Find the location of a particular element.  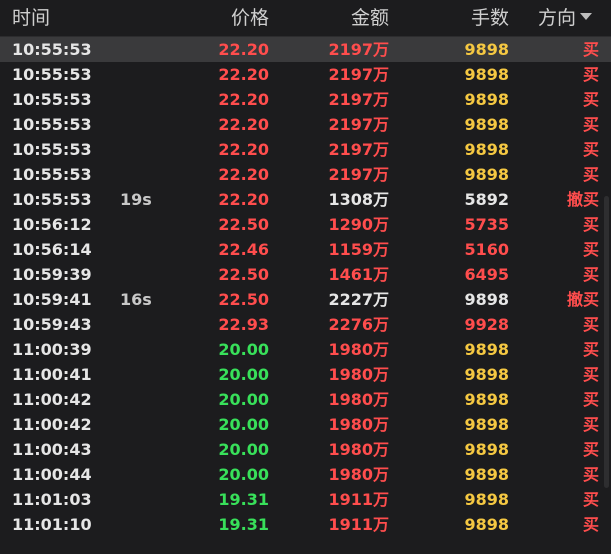

table-row: 11:01:03 19.31 1911万 9898 买 is located at coordinates (305, 499).